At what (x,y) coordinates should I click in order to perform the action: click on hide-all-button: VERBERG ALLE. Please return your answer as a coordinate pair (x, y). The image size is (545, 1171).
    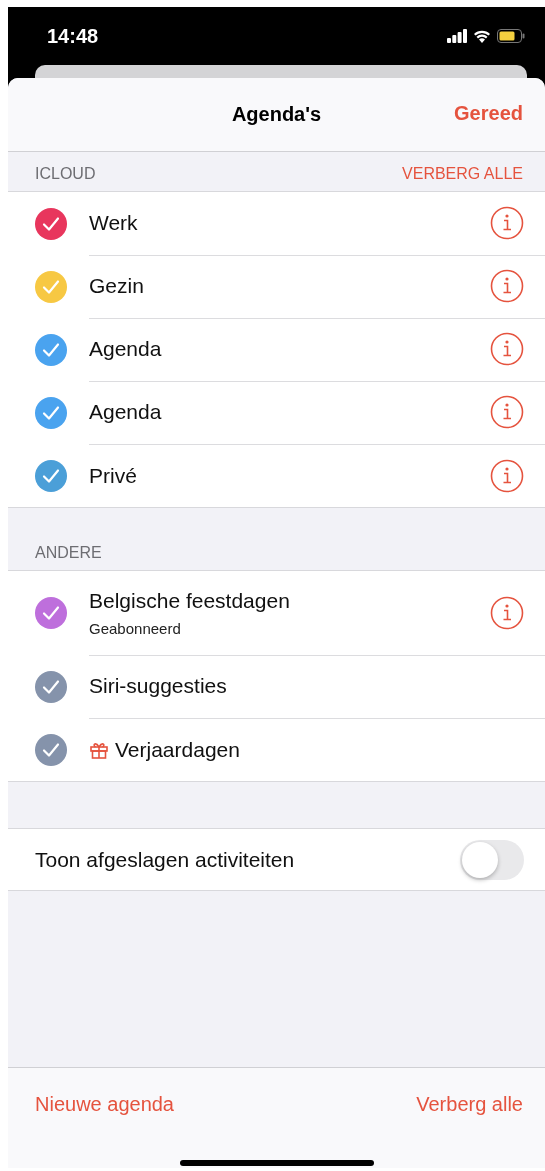
    Looking at the image, I should click on (462, 174).